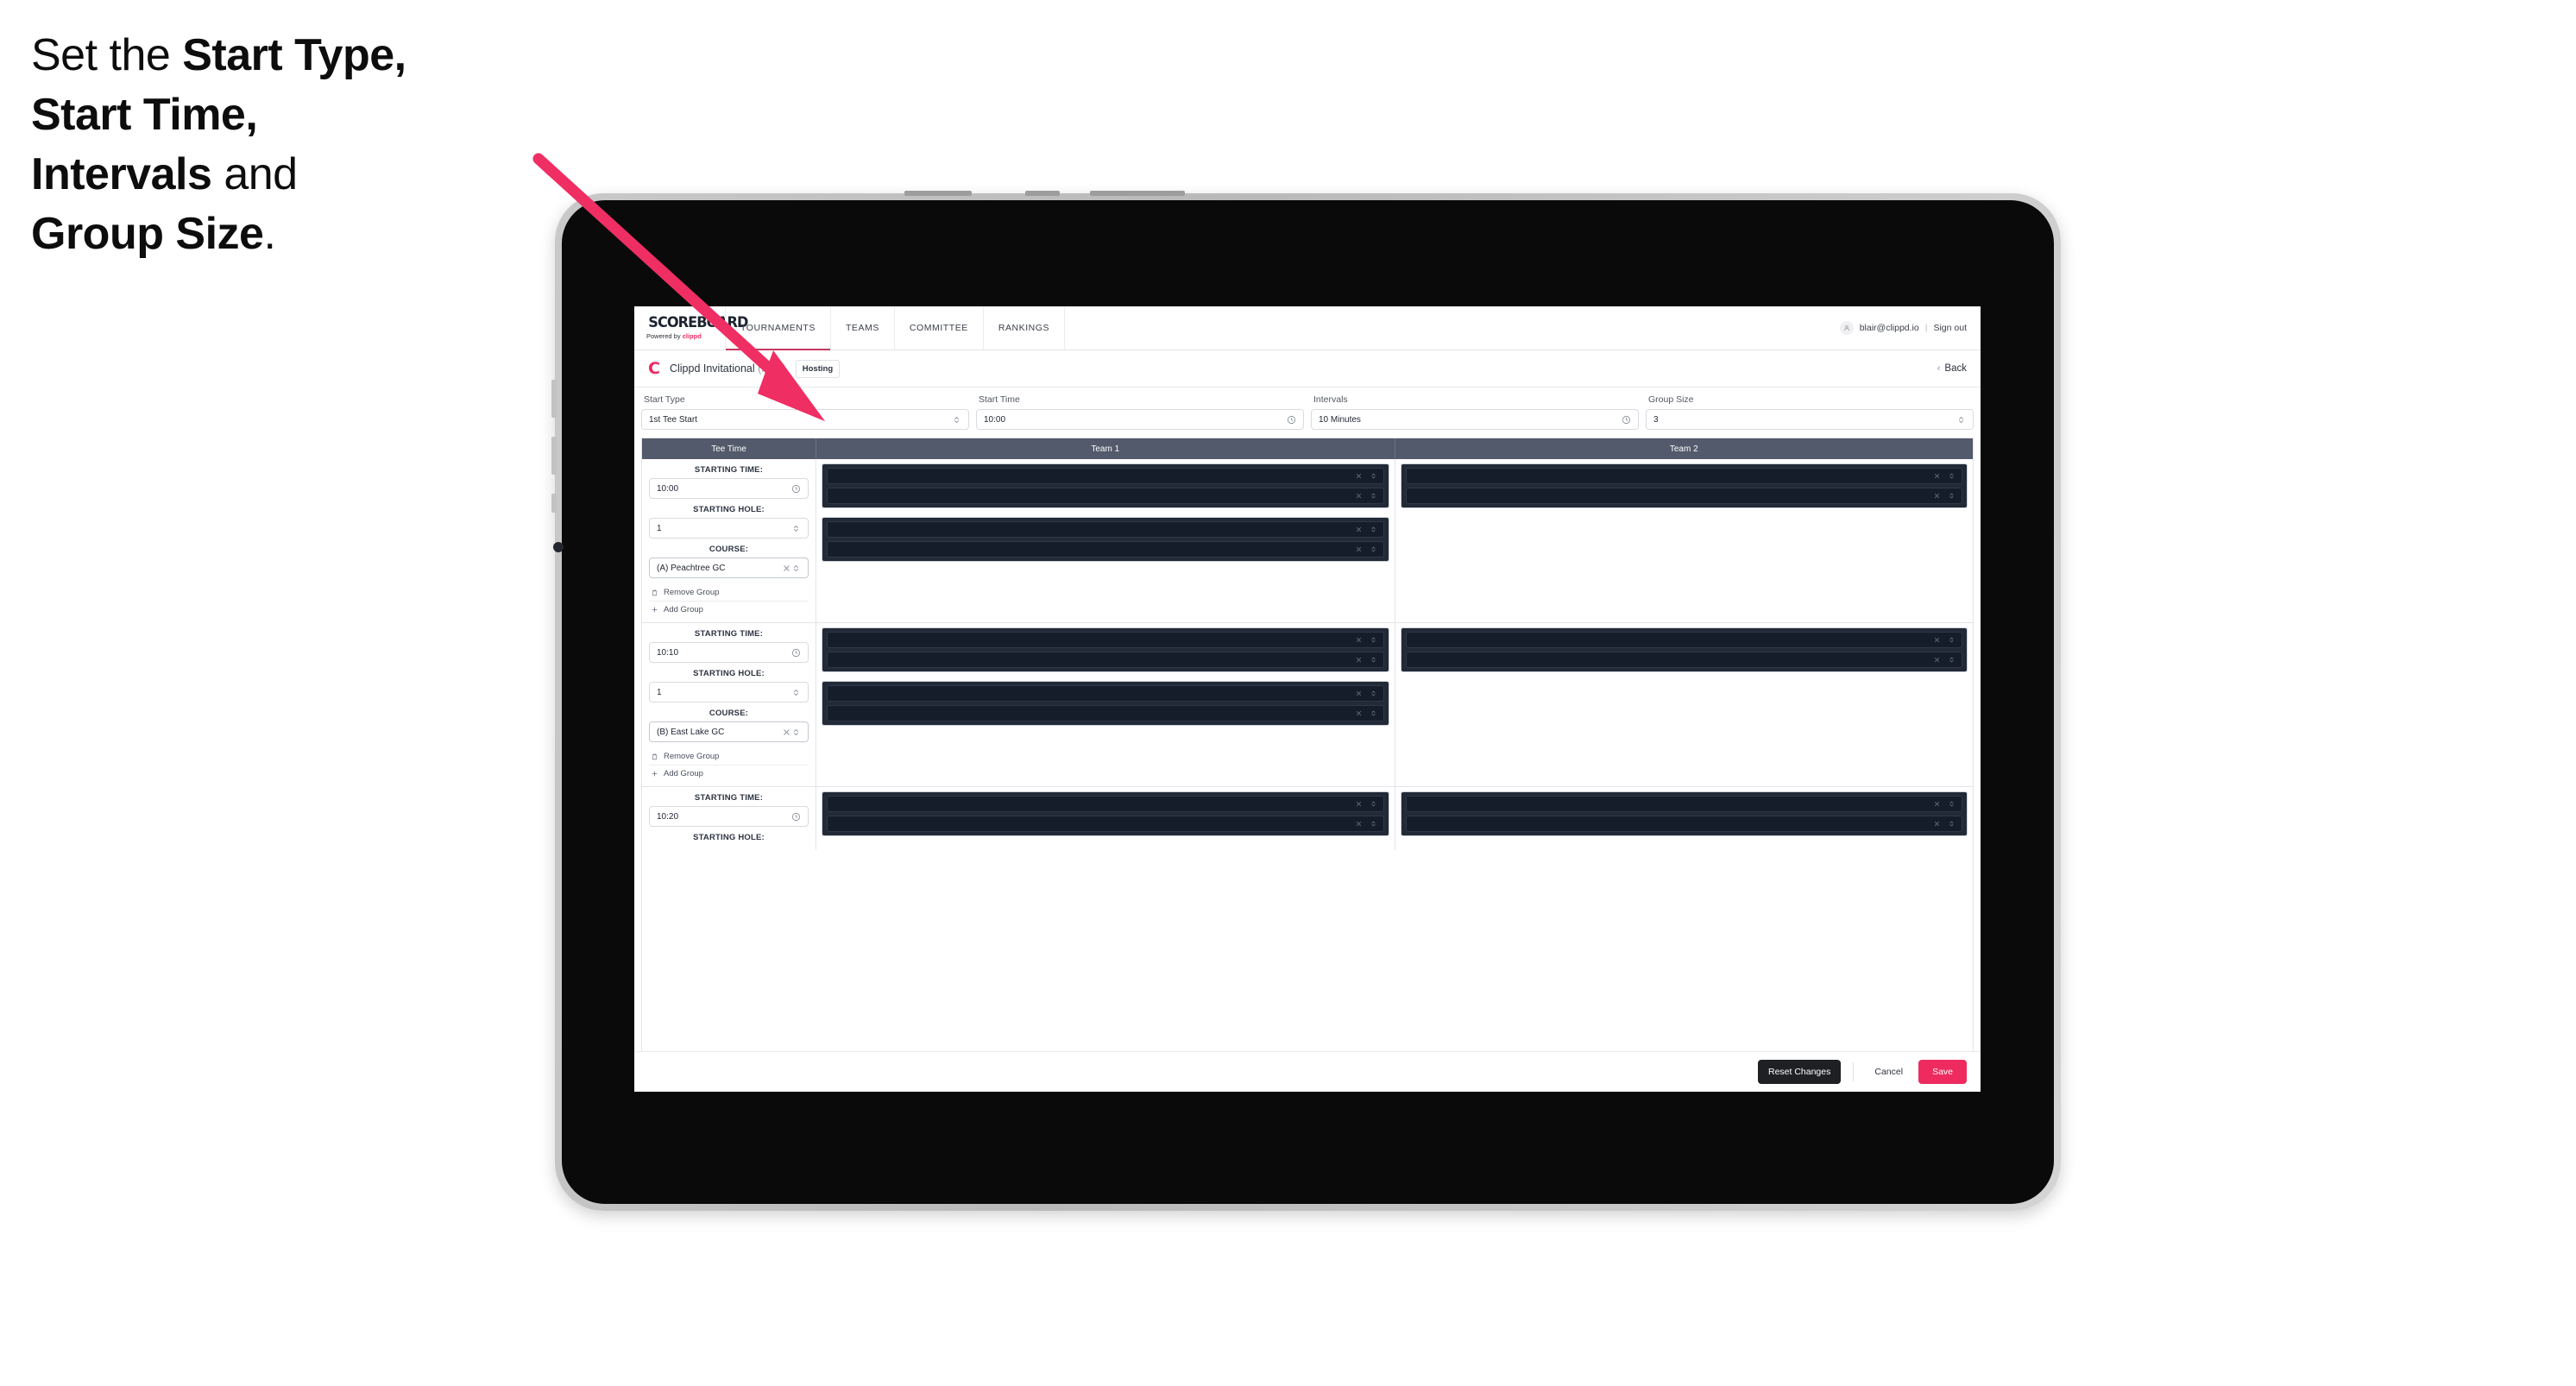 The width and height of the screenshot is (2576, 1386). Describe the element at coordinates (999, 399) in the screenshot. I see `filter-label: Start Time` at that location.